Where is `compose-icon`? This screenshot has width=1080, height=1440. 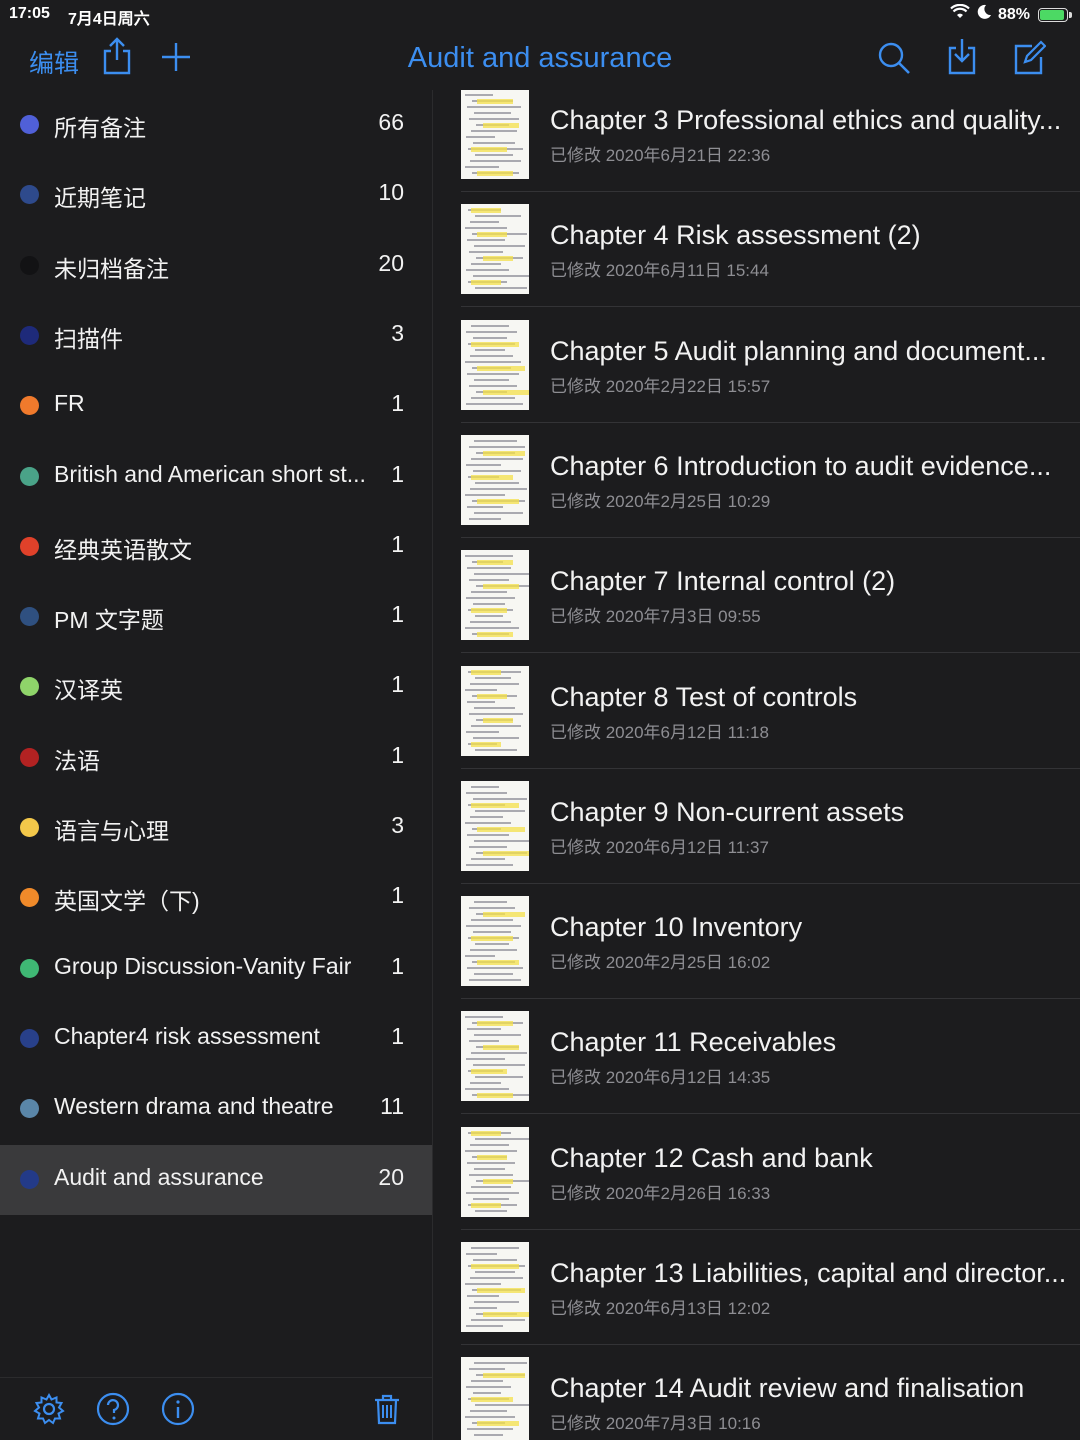 compose-icon is located at coordinates (1029, 57).